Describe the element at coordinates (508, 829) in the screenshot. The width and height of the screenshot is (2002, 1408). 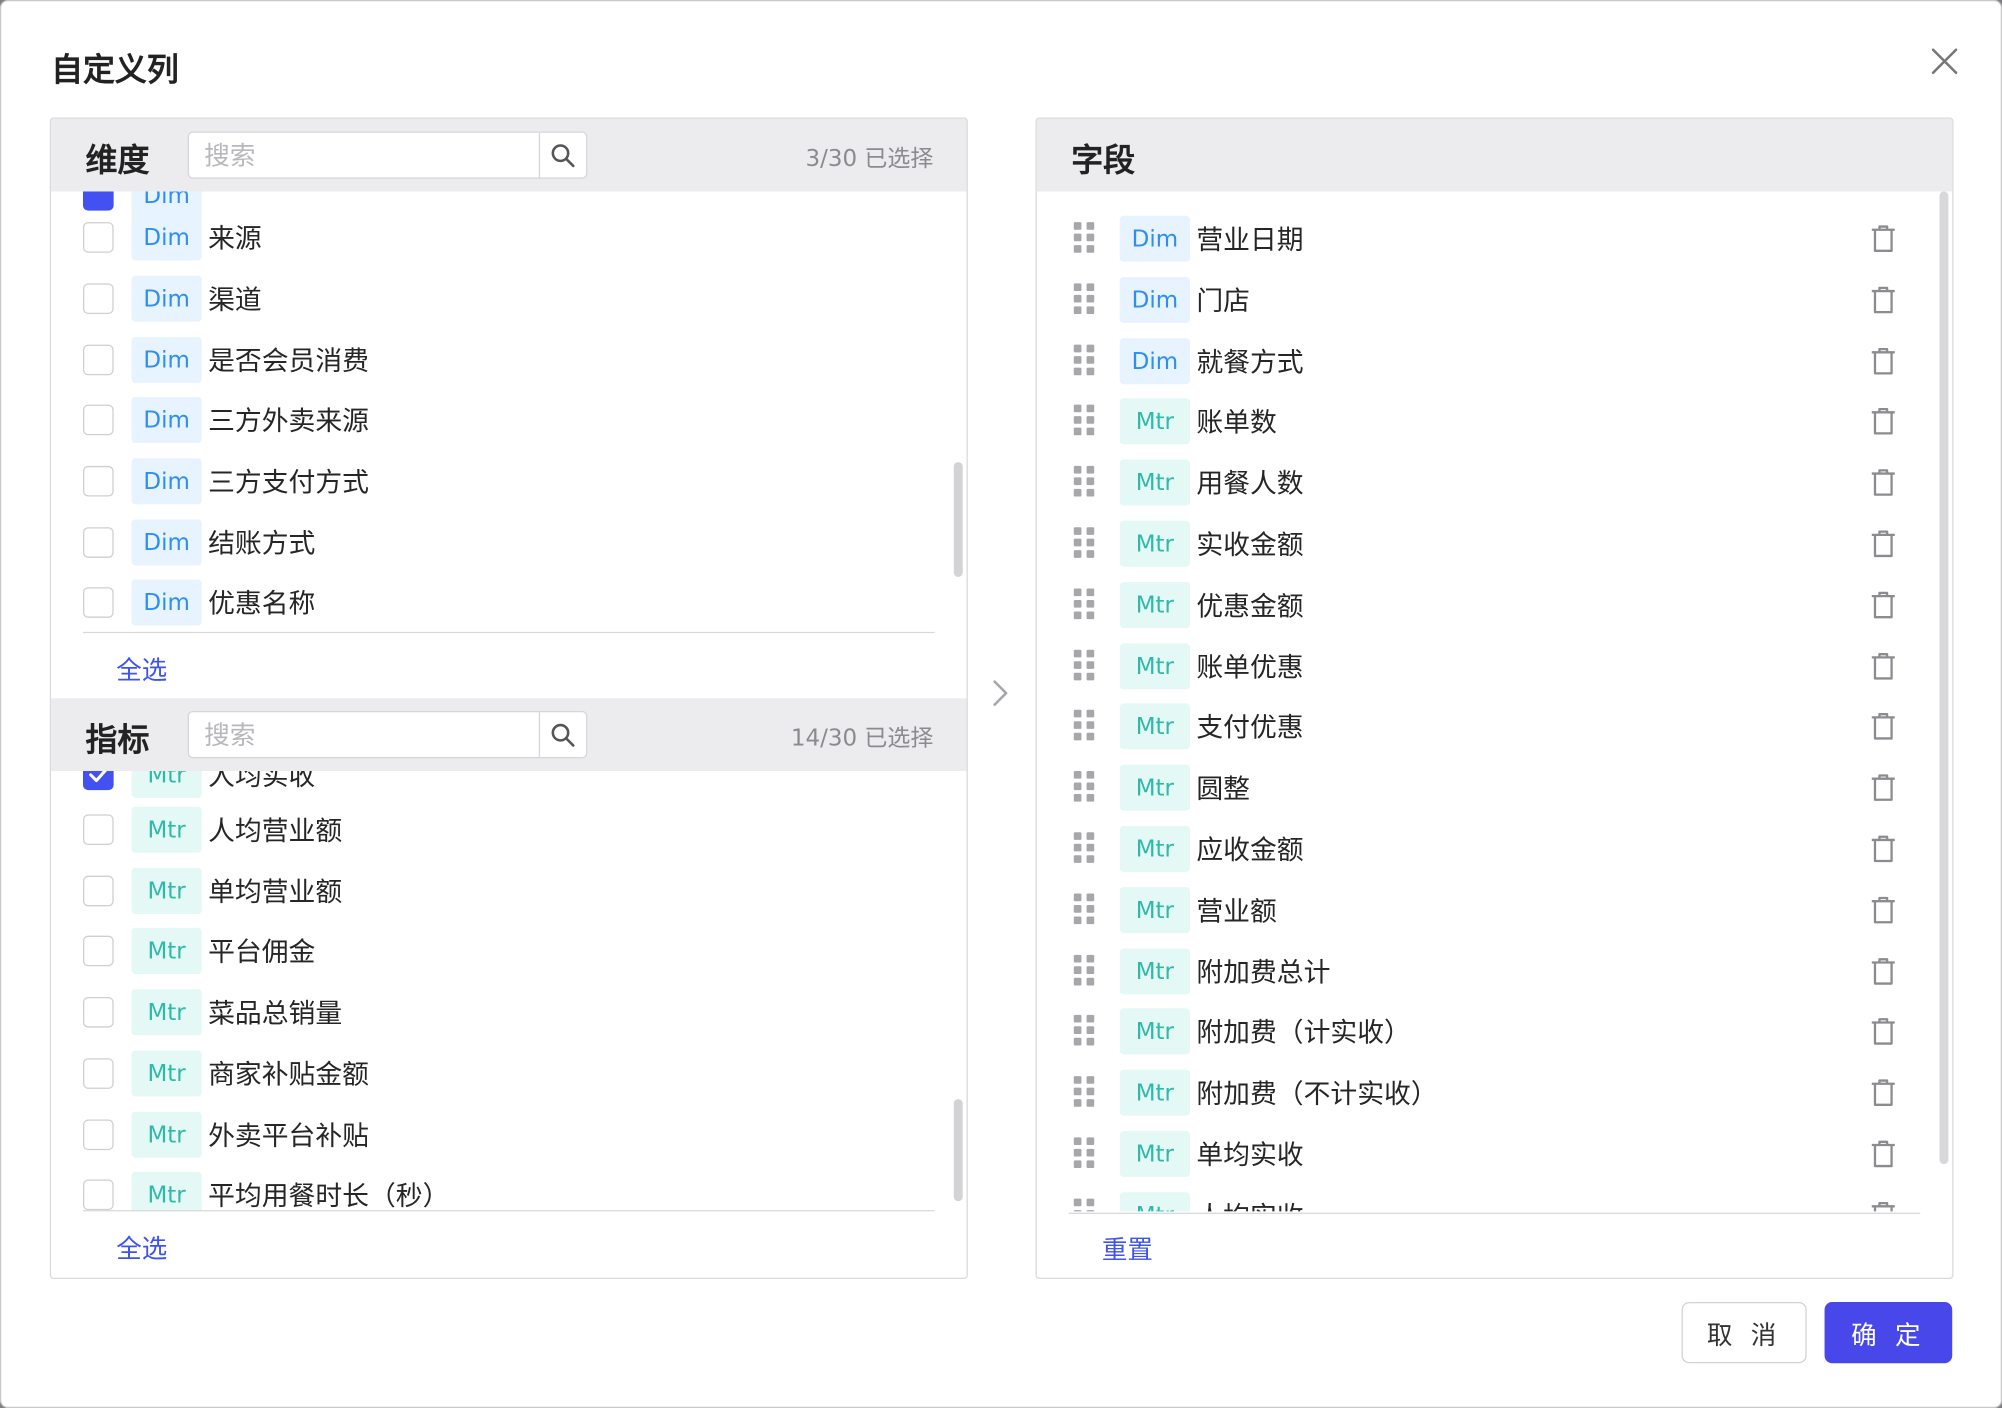
I see `list-item: Mtr 人均营业额` at that location.